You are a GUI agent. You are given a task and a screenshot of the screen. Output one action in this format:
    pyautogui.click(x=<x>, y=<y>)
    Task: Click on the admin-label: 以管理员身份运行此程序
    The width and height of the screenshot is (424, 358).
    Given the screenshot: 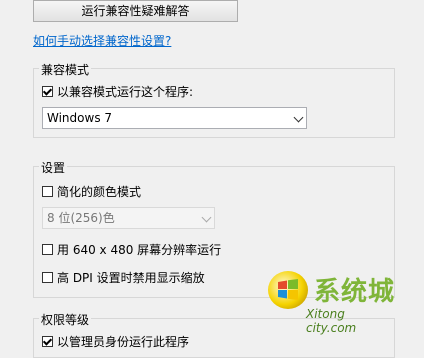 What is the action you would take?
    pyautogui.click(x=123, y=342)
    